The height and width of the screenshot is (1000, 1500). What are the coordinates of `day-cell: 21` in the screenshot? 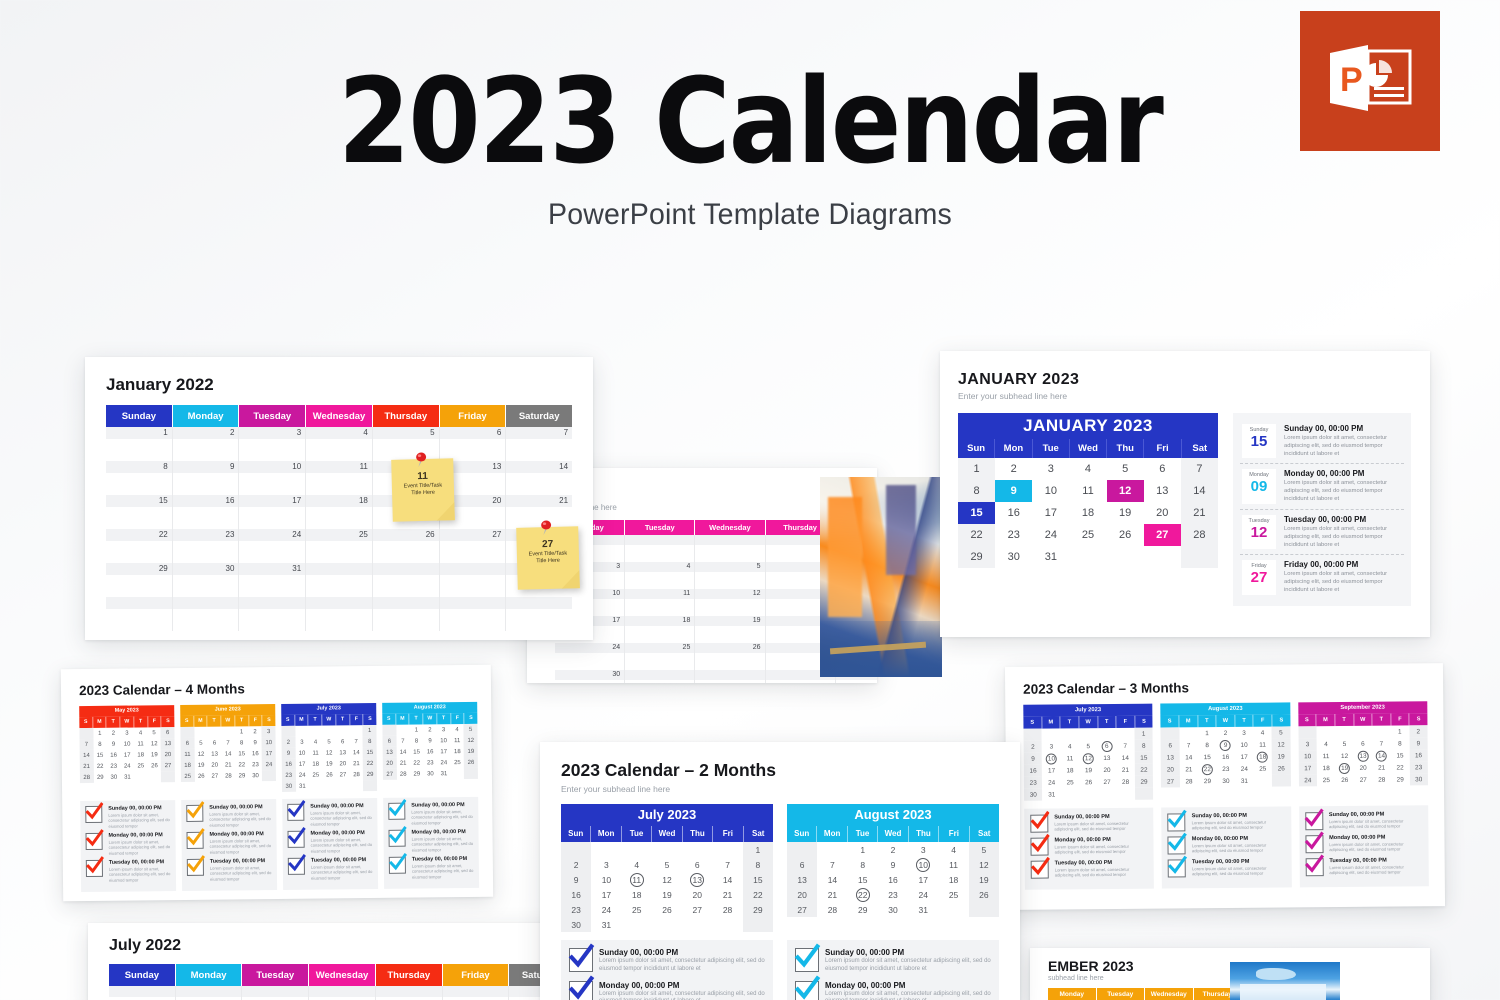 It's located at (1199, 513).